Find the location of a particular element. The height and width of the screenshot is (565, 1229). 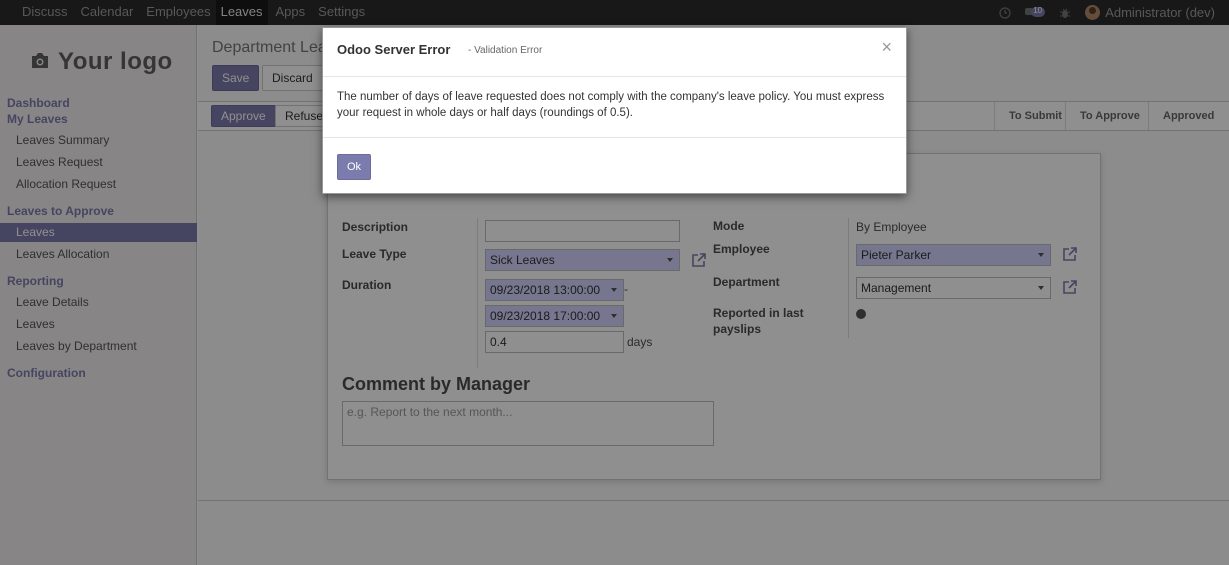

dialog-footer: Ok is located at coordinates (614, 165).